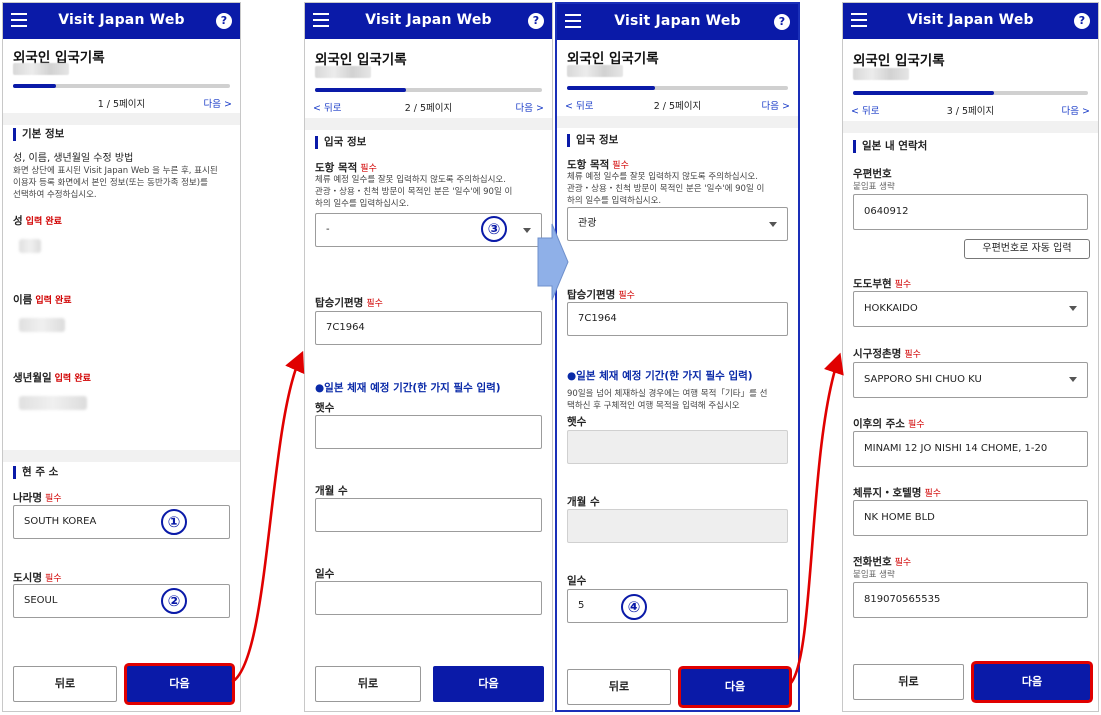  I want to click on arrow-step-2-to-filled, so click(553, 262).